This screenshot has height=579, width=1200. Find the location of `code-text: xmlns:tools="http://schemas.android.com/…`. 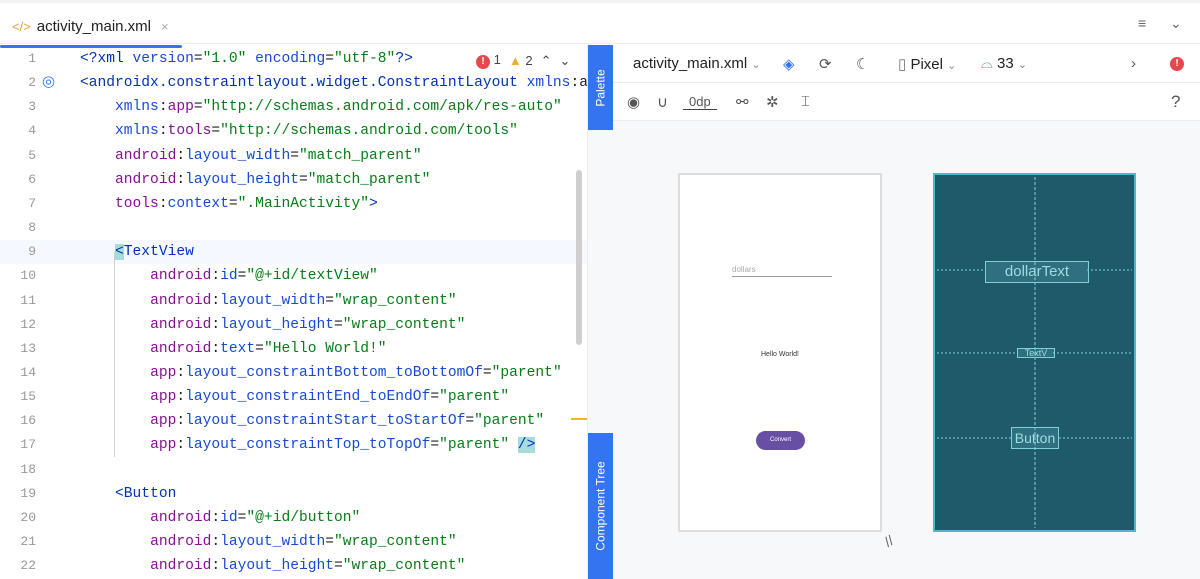

code-text: xmlns:tools="http://schemas.android.com/… is located at coordinates (299, 131).